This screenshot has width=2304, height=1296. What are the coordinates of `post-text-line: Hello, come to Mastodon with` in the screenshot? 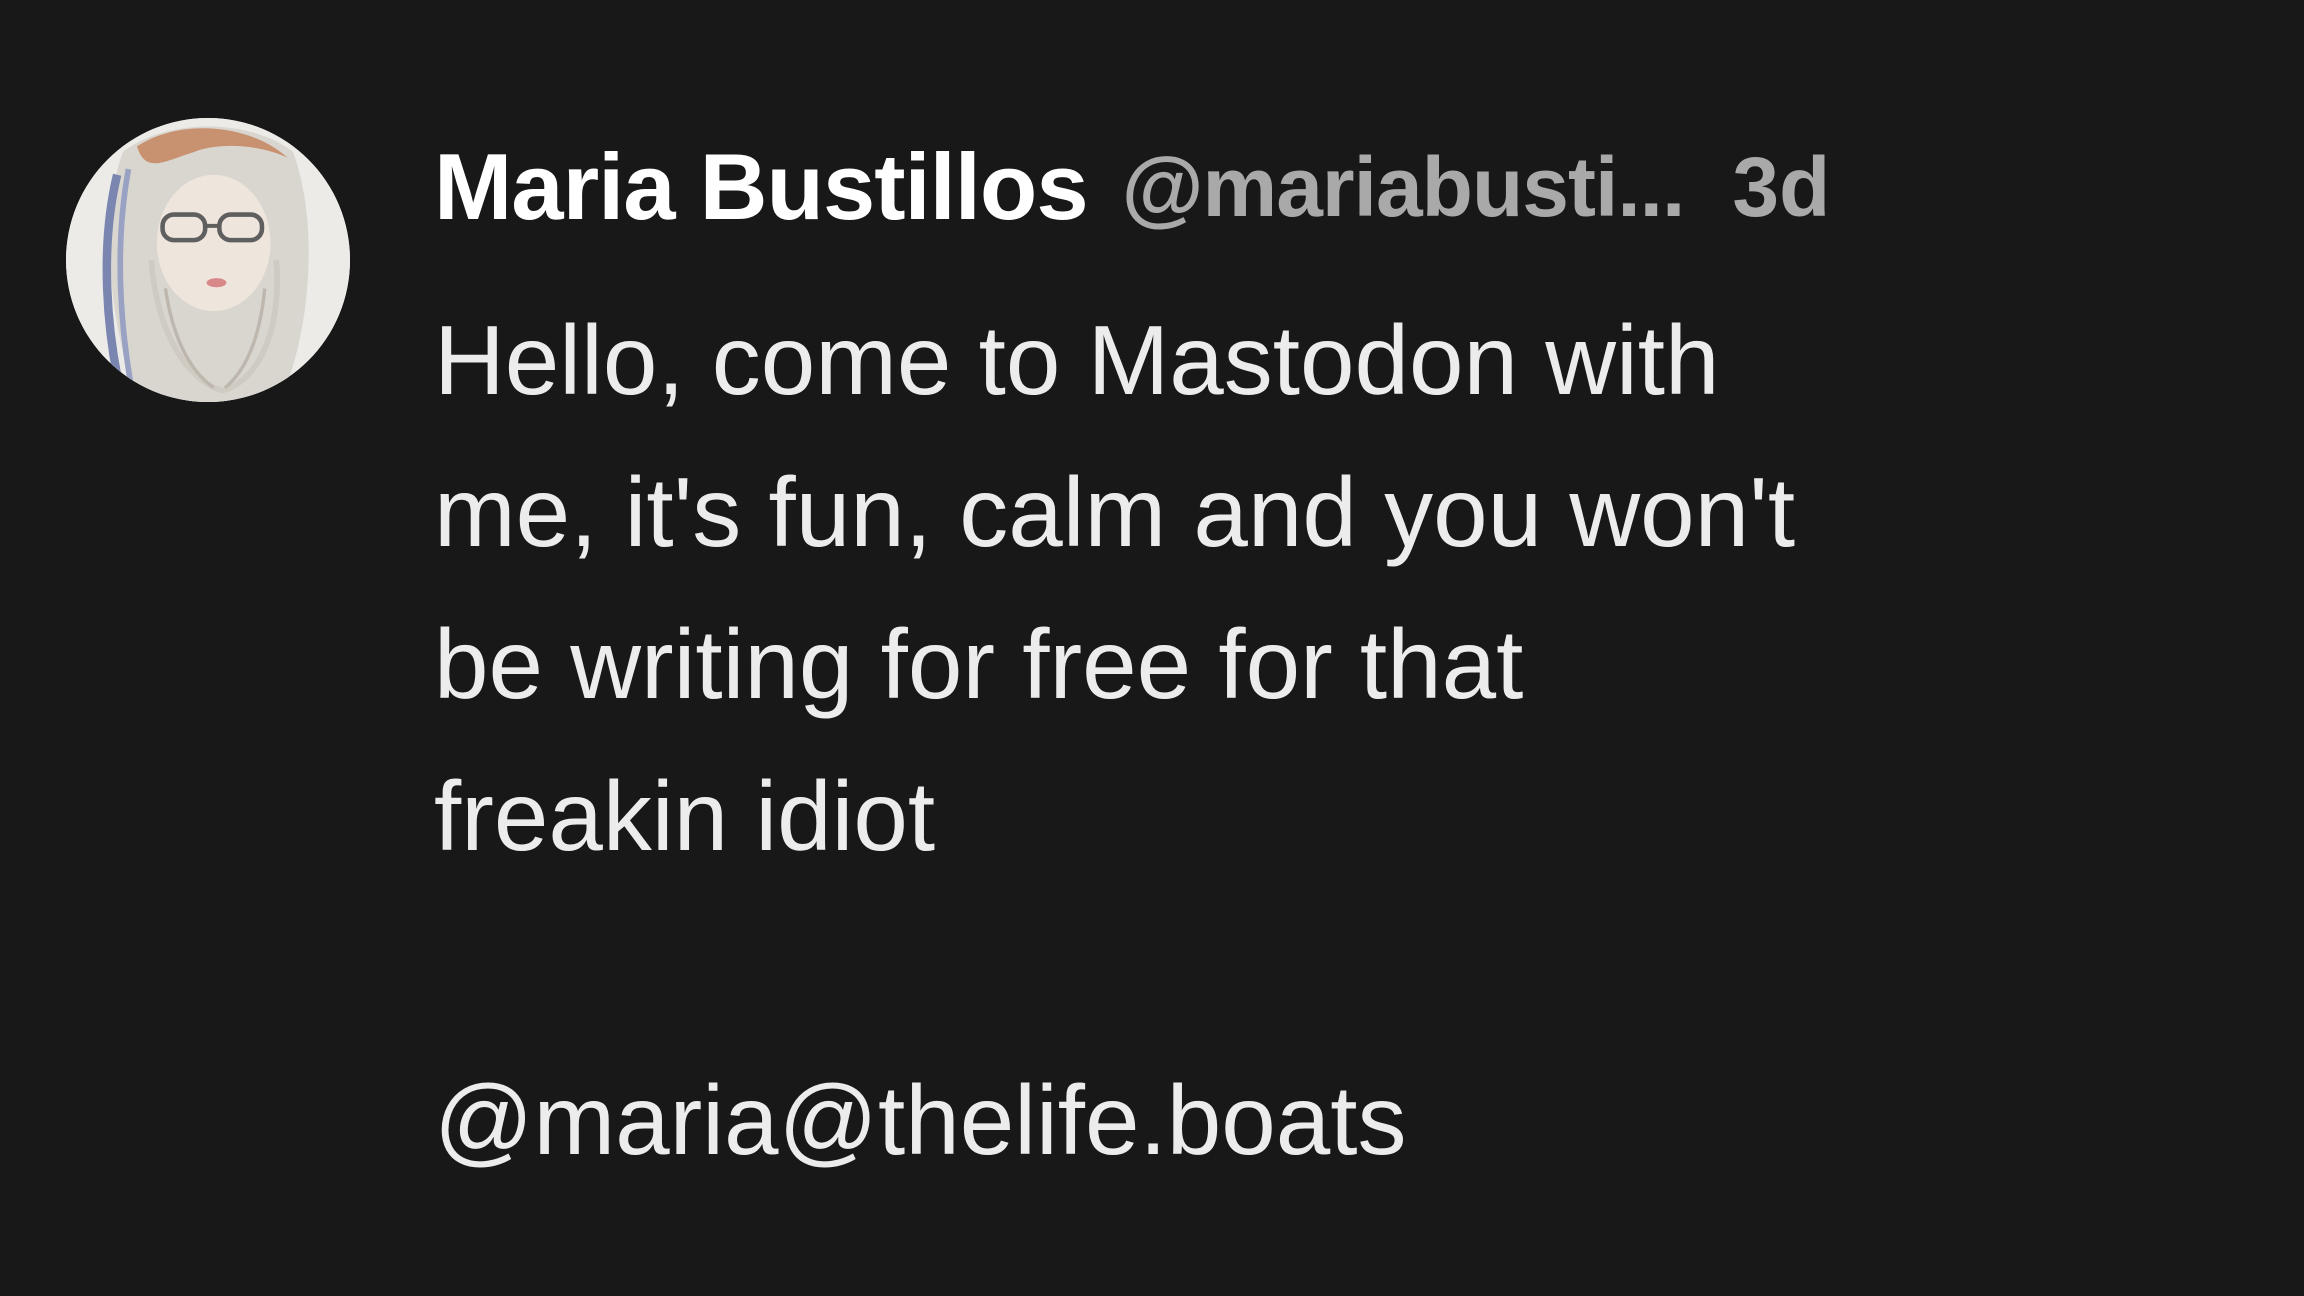 It's located at (1077, 360).